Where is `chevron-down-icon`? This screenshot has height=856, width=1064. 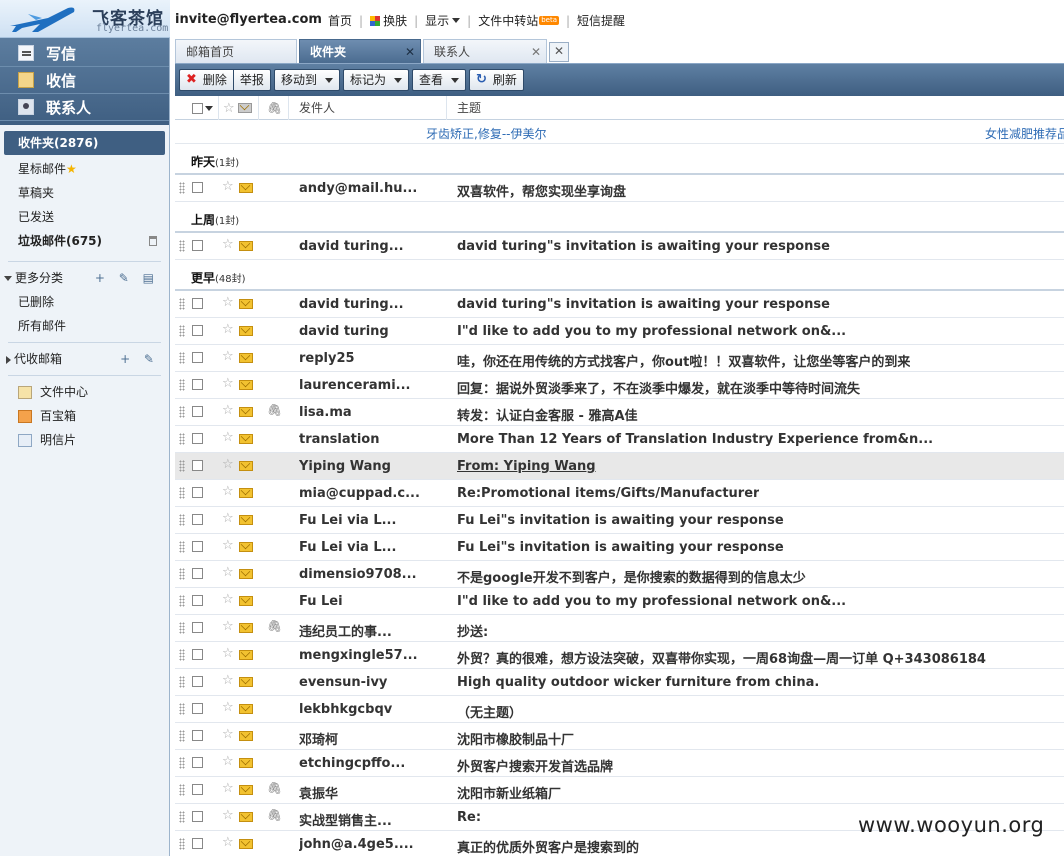 chevron-down-icon is located at coordinates (209, 108).